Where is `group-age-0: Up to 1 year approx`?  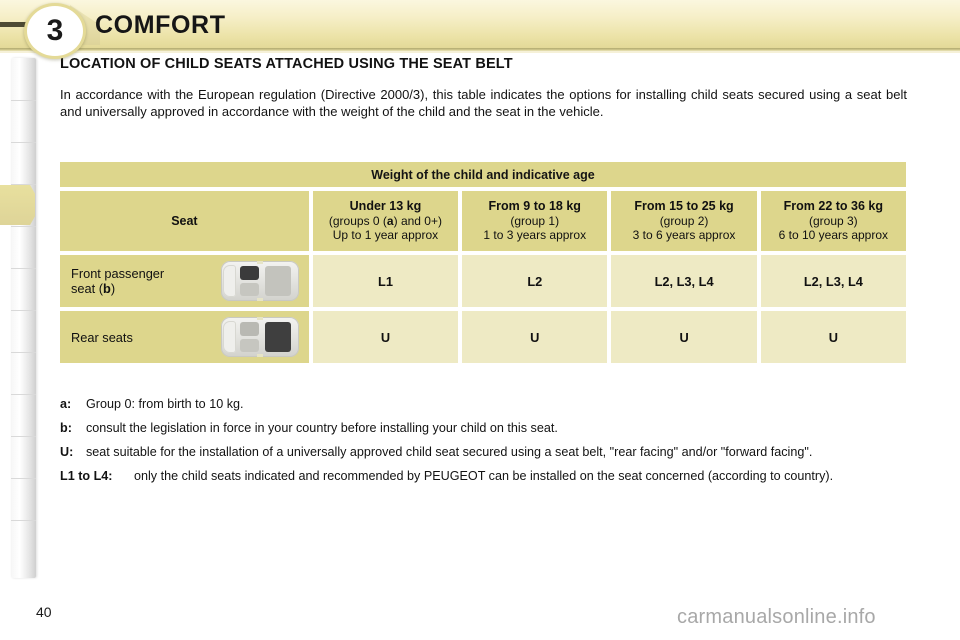
group-age-0: Up to 1 year approx is located at coordinates (385, 235).